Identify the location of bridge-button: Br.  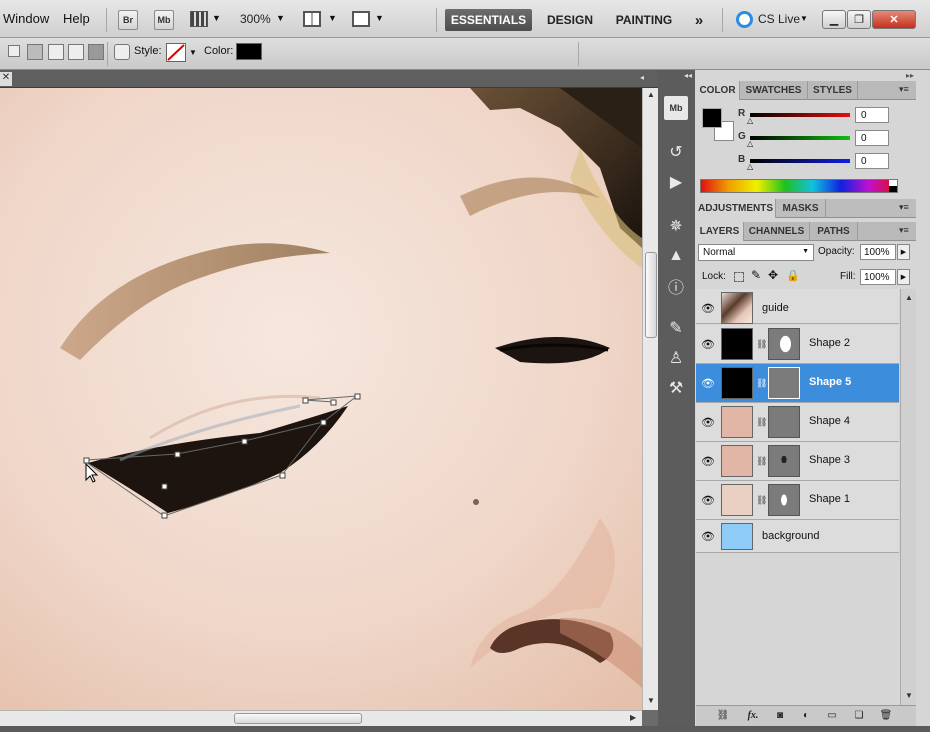
(128, 20).